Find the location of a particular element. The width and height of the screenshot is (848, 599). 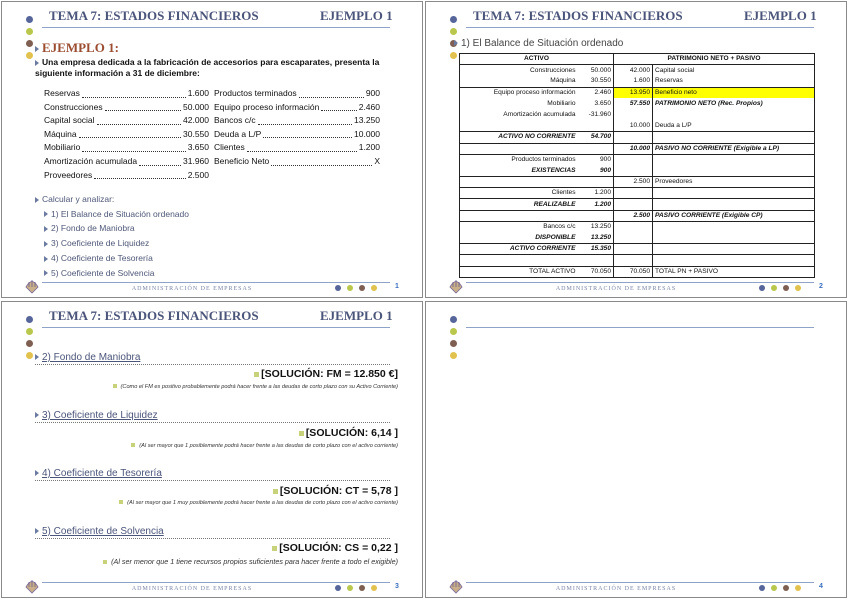

data-item: Máquina 30.550 is located at coordinates (126, 135).